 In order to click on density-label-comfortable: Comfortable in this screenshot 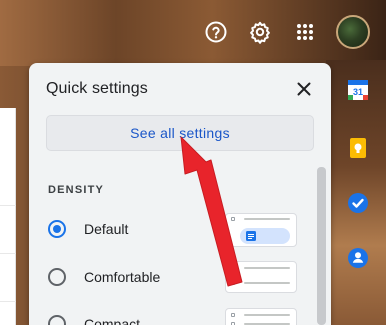, I will do `click(122, 277)`.